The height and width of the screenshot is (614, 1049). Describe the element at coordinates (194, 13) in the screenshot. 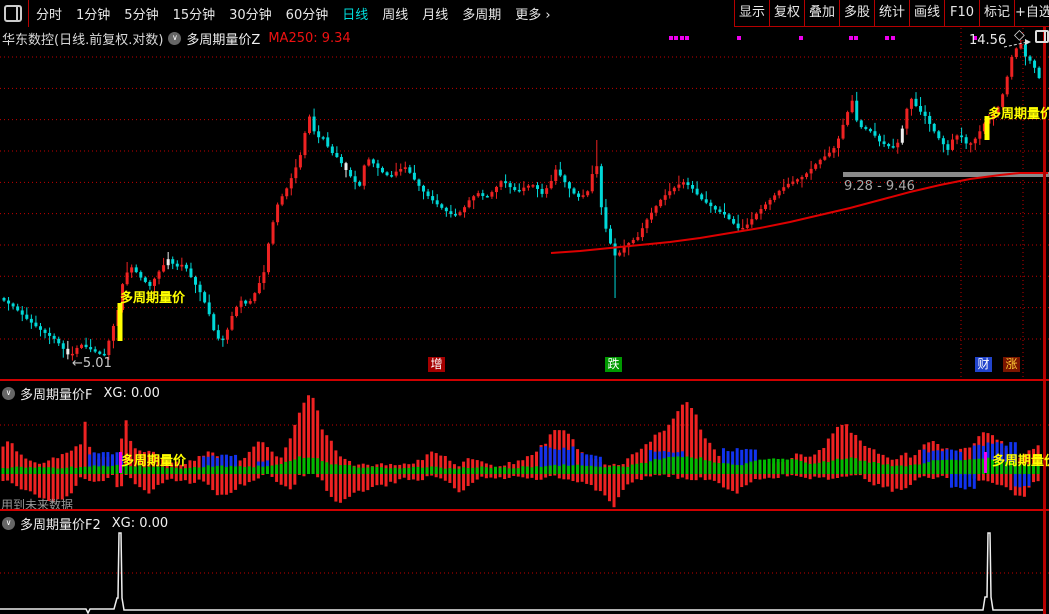

I see `menu-period-3: 15分钟` at that location.